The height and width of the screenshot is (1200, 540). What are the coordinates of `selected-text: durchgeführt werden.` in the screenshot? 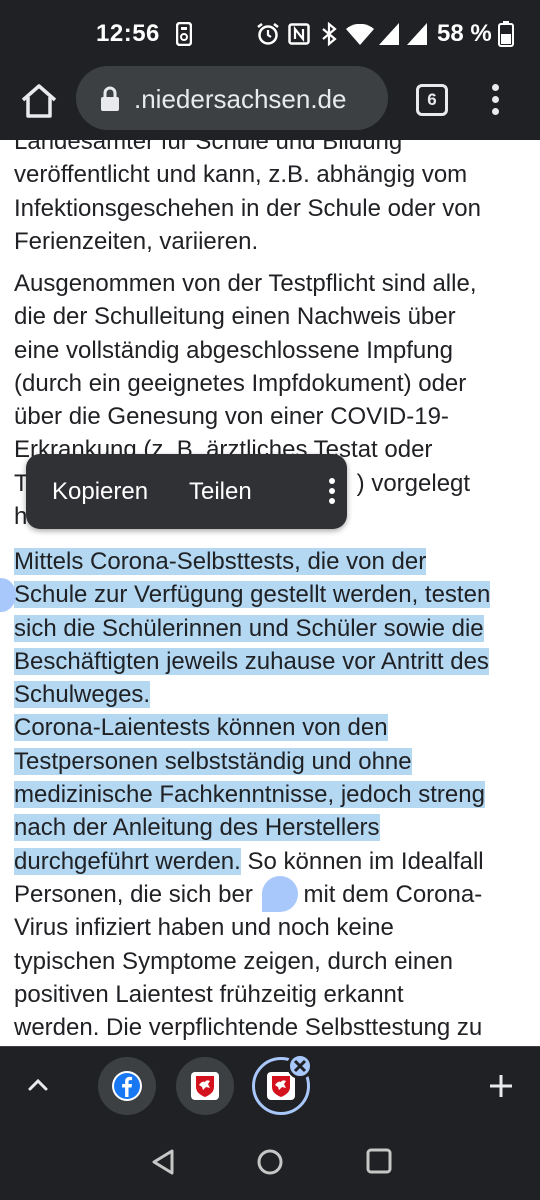 It's located at (127, 861).